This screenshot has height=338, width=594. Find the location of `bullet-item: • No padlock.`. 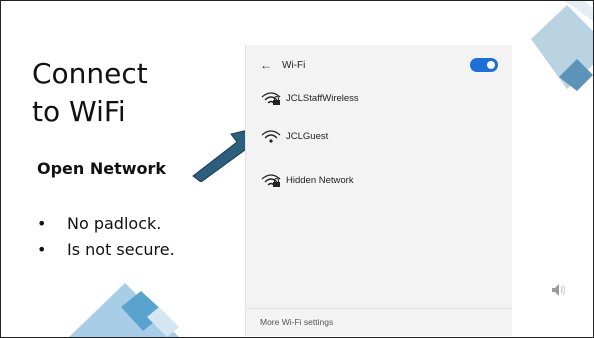

bullet-item: • No padlock. is located at coordinates (99, 223).